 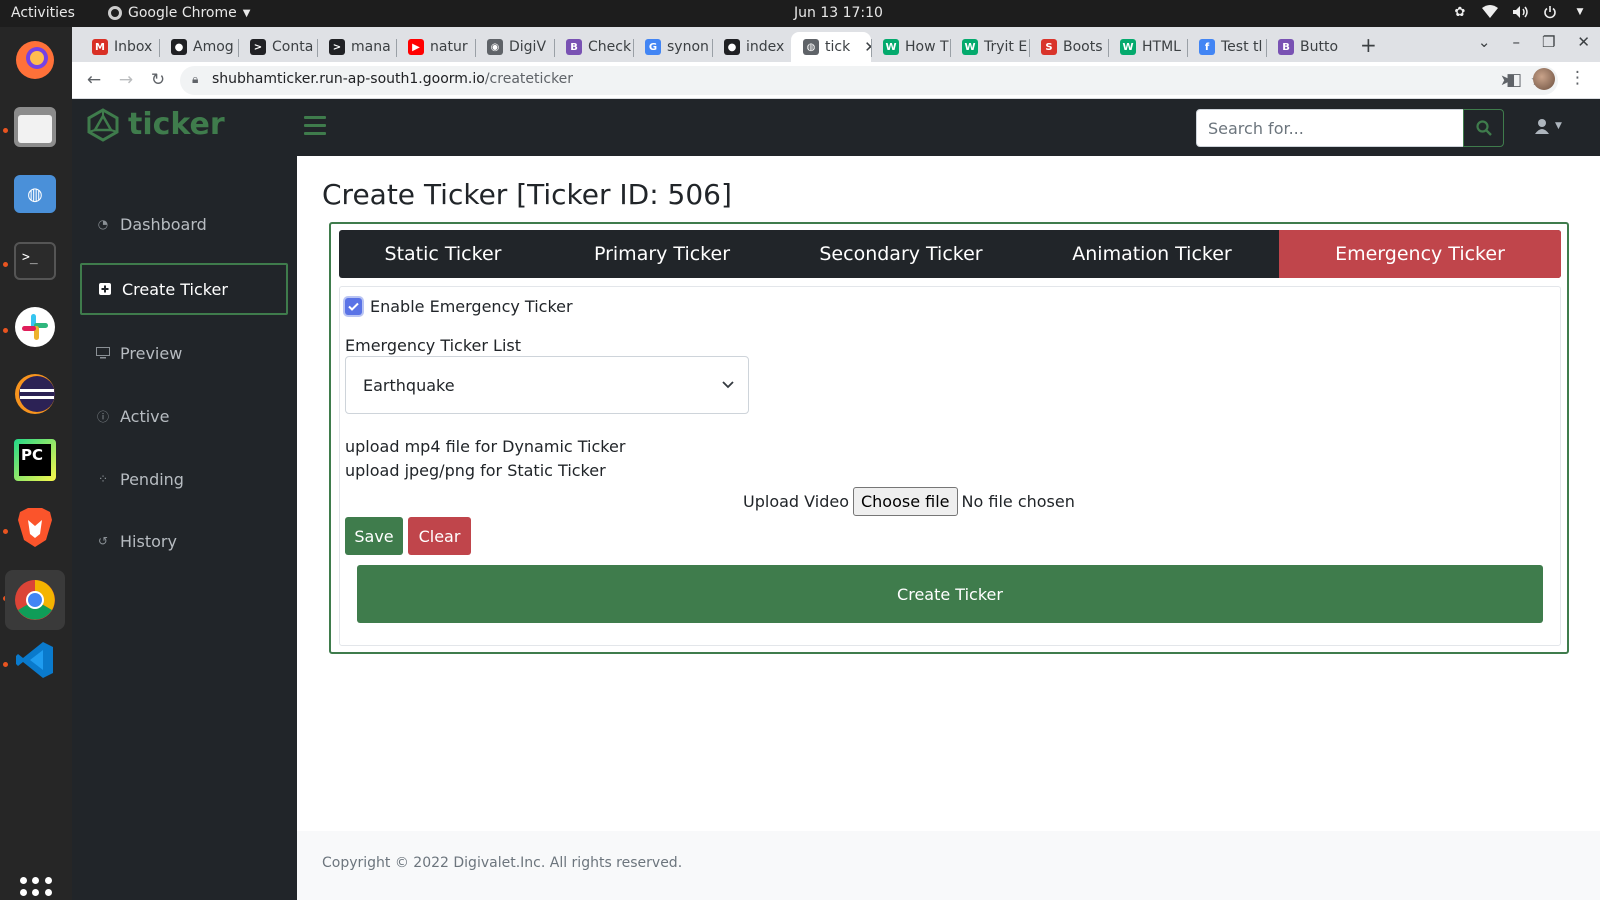 What do you see at coordinates (1242, 47) in the screenshot?
I see `browser-tab-label: Test tl` at bounding box center [1242, 47].